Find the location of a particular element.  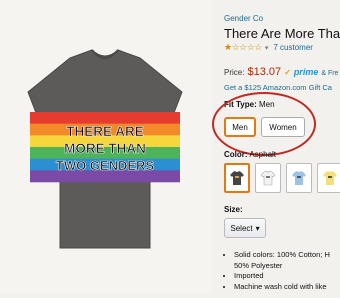

rainbow-stripe is located at coordinates (105, 118).